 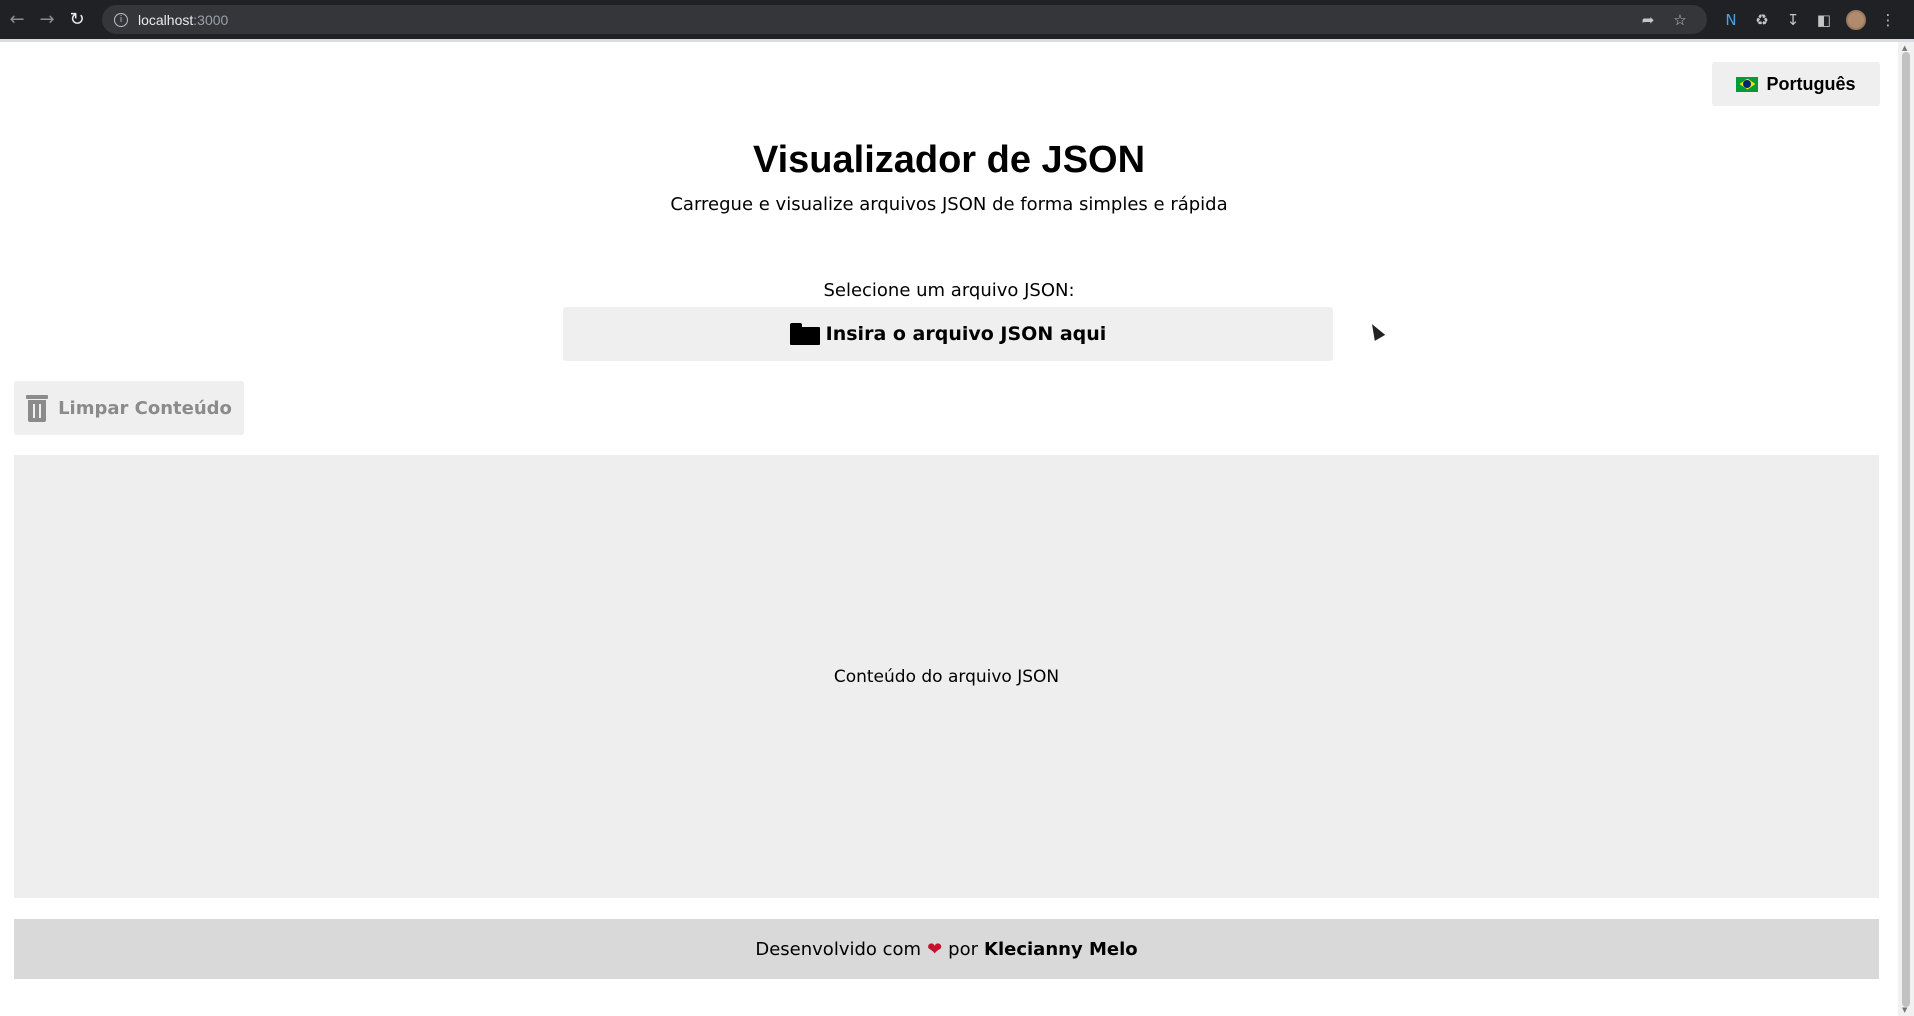 What do you see at coordinates (1904, 48) in the screenshot?
I see `scroll-up-icon: ▲` at bounding box center [1904, 48].